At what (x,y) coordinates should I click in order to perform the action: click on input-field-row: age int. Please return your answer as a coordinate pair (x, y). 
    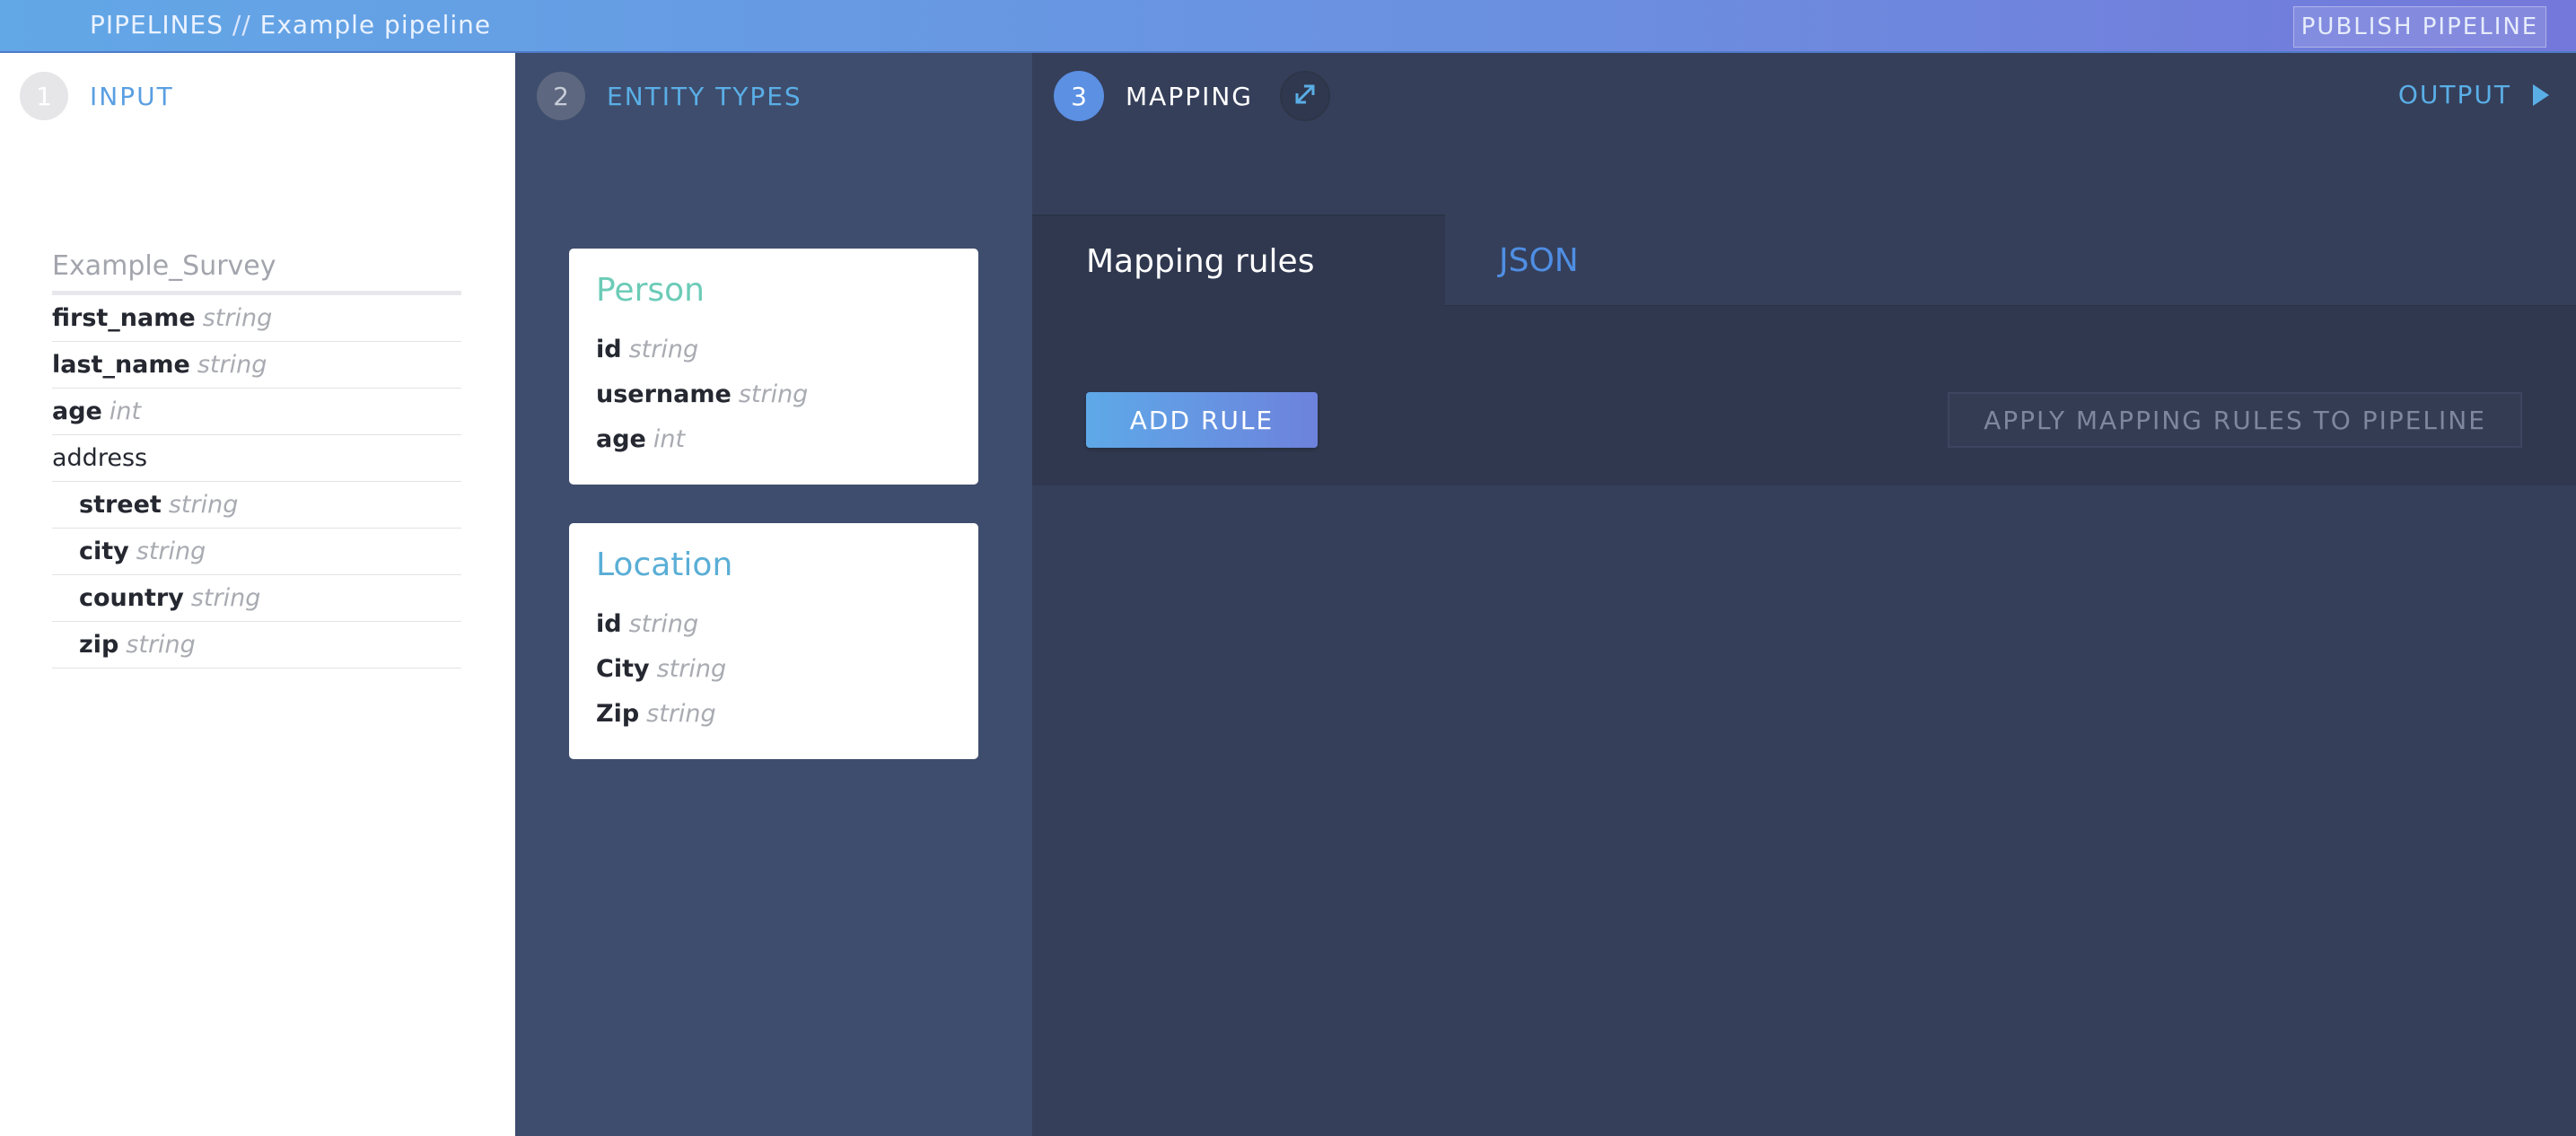
    Looking at the image, I should click on (256, 412).